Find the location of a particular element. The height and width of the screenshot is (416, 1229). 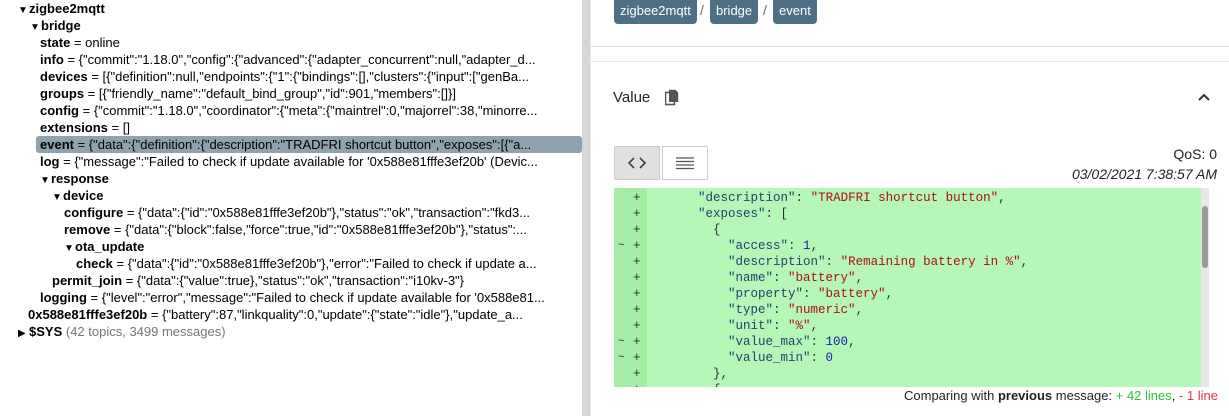

copy-icon is located at coordinates (672, 98).